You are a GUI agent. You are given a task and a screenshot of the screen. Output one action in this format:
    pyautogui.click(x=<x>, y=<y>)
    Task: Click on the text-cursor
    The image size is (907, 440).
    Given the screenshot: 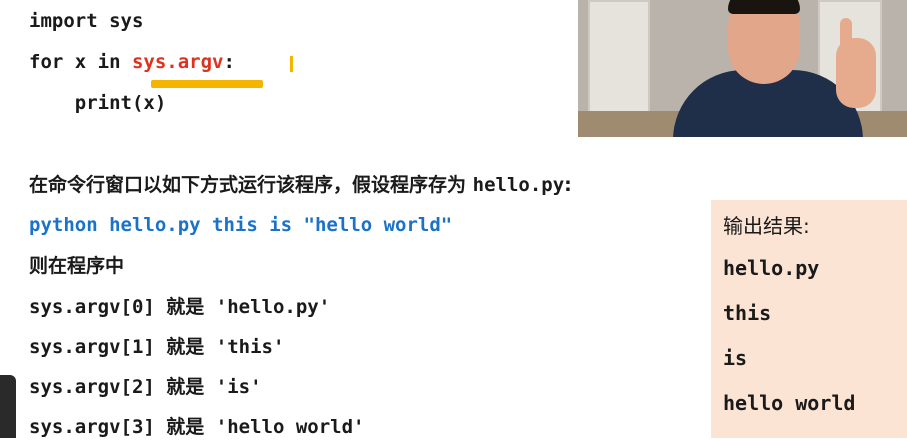 What is the action you would take?
    pyautogui.click(x=291, y=64)
    